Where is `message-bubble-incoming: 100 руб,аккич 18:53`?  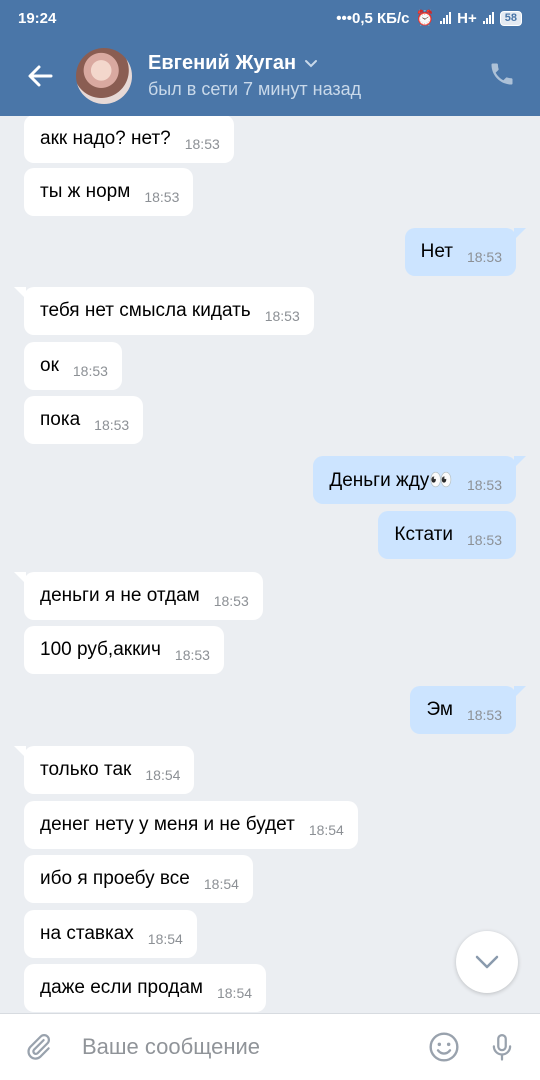 message-bubble-incoming: 100 руб,аккич 18:53 is located at coordinates (124, 650).